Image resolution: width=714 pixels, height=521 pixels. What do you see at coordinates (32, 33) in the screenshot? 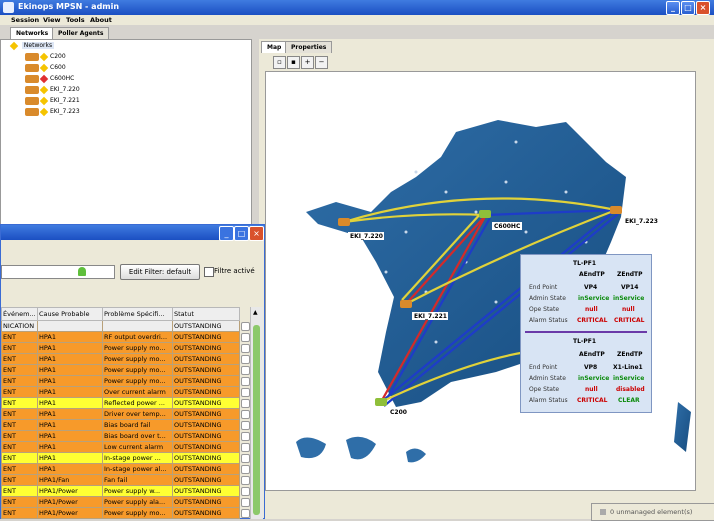
I see `tab-networks: Networks` at bounding box center [32, 33].